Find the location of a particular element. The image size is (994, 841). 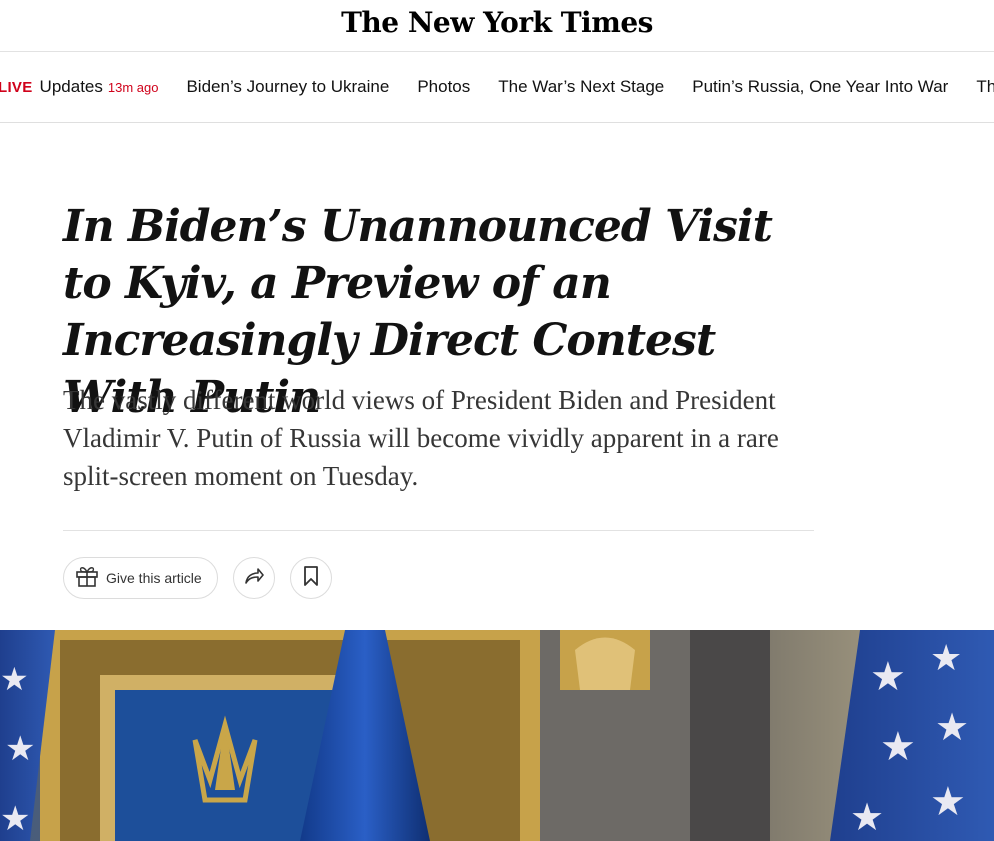

nav-item-bidens-journey: Biden’s Journey to Ukraine is located at coordinates (287, 87).